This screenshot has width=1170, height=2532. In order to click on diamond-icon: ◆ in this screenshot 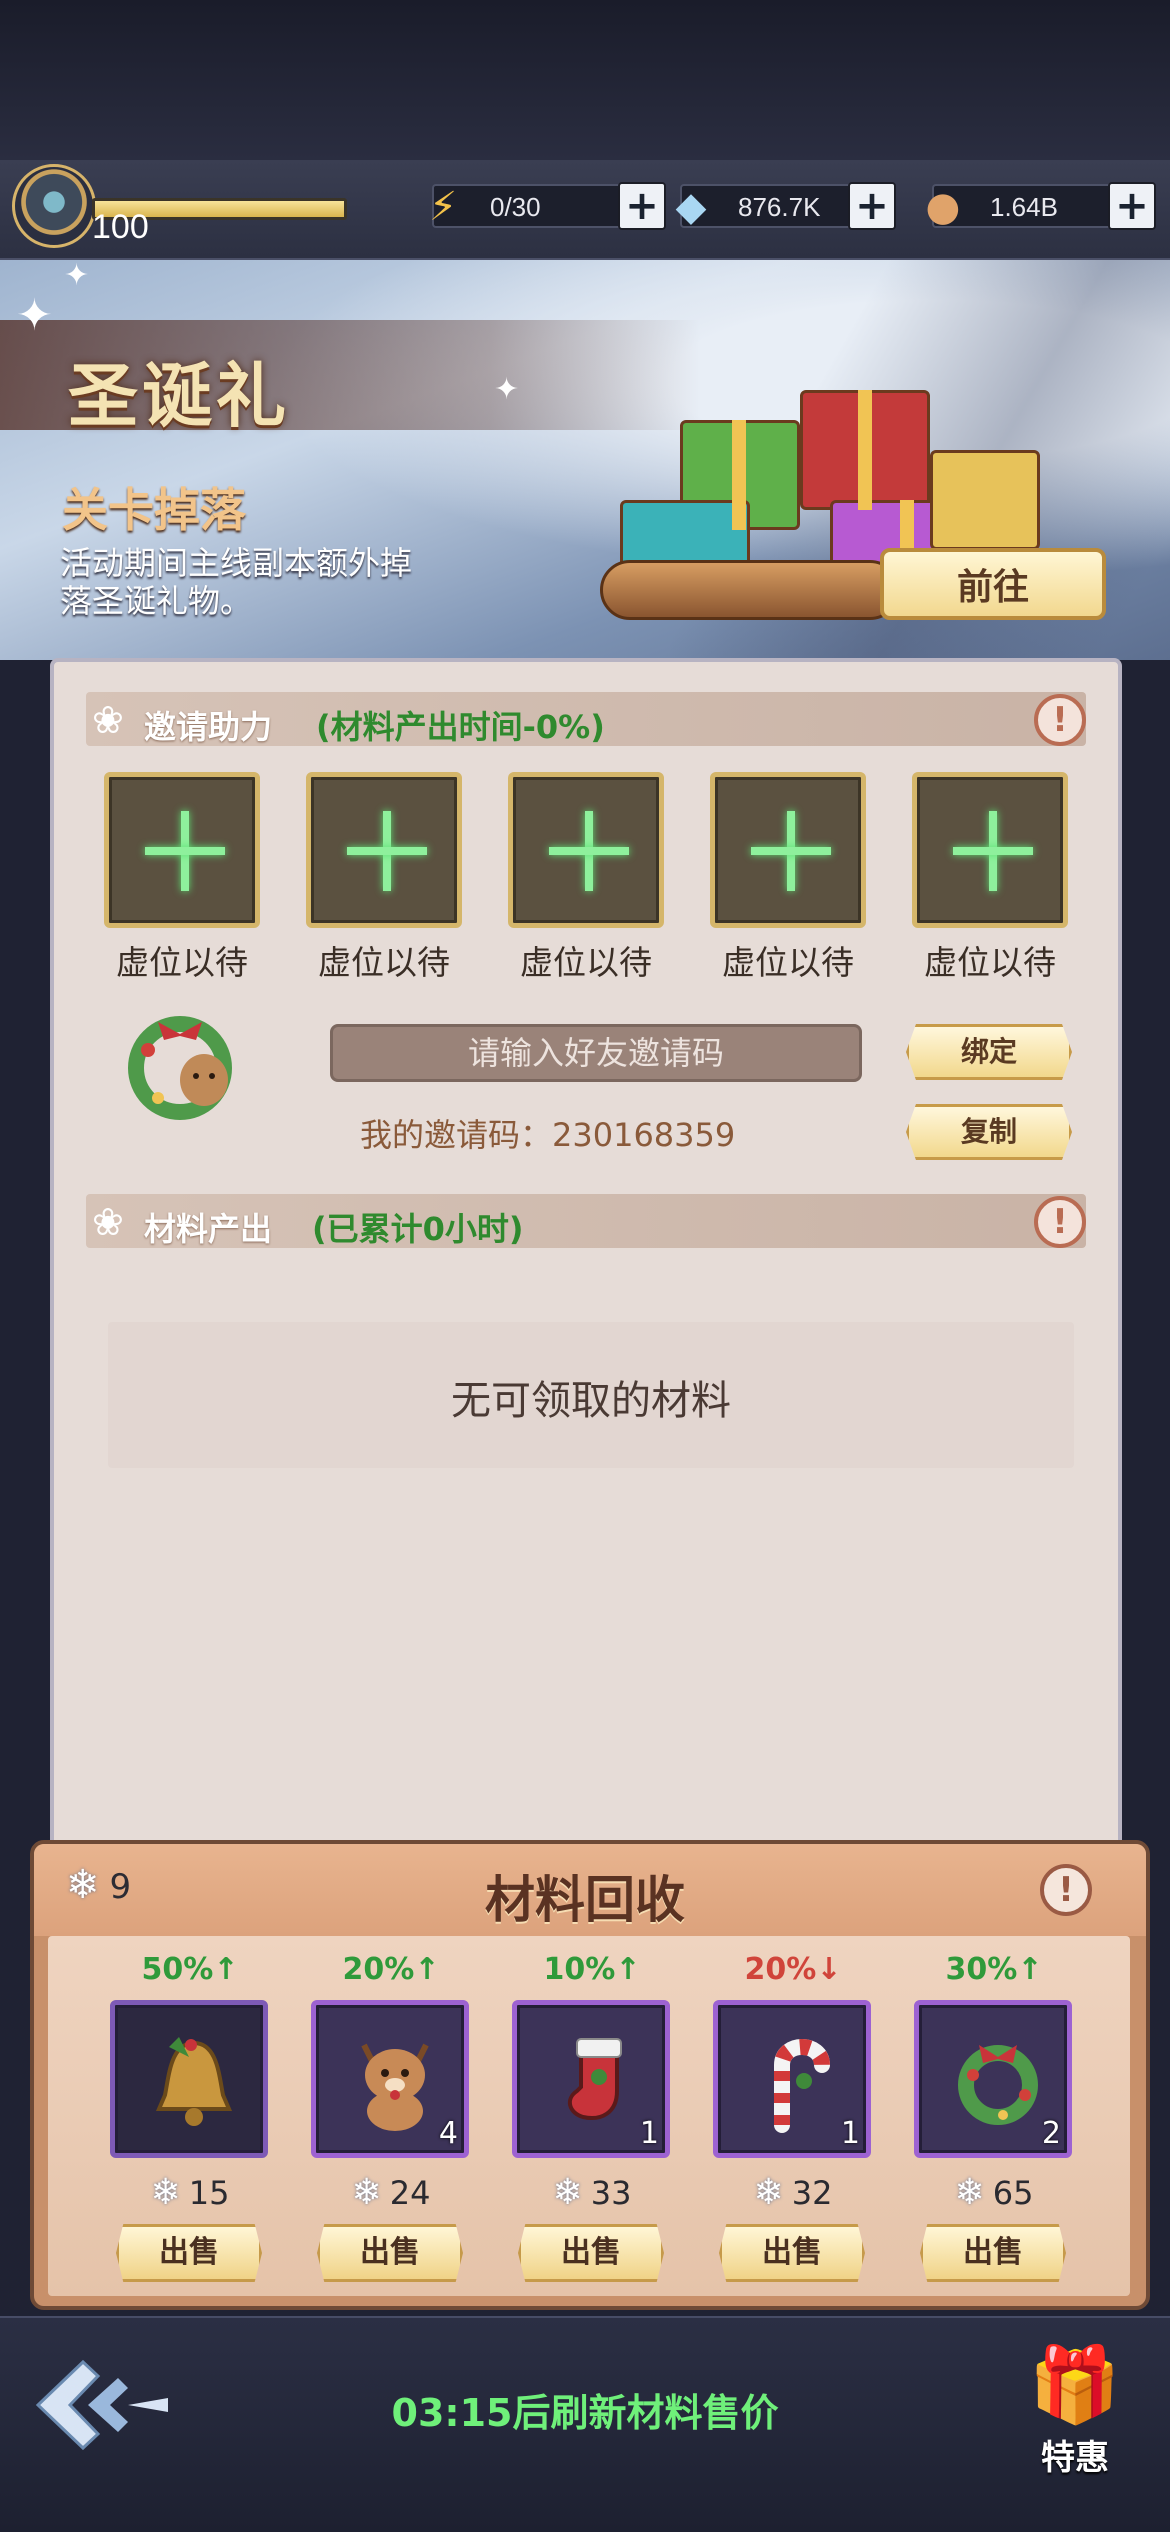, I will do `click(691, 207)`.